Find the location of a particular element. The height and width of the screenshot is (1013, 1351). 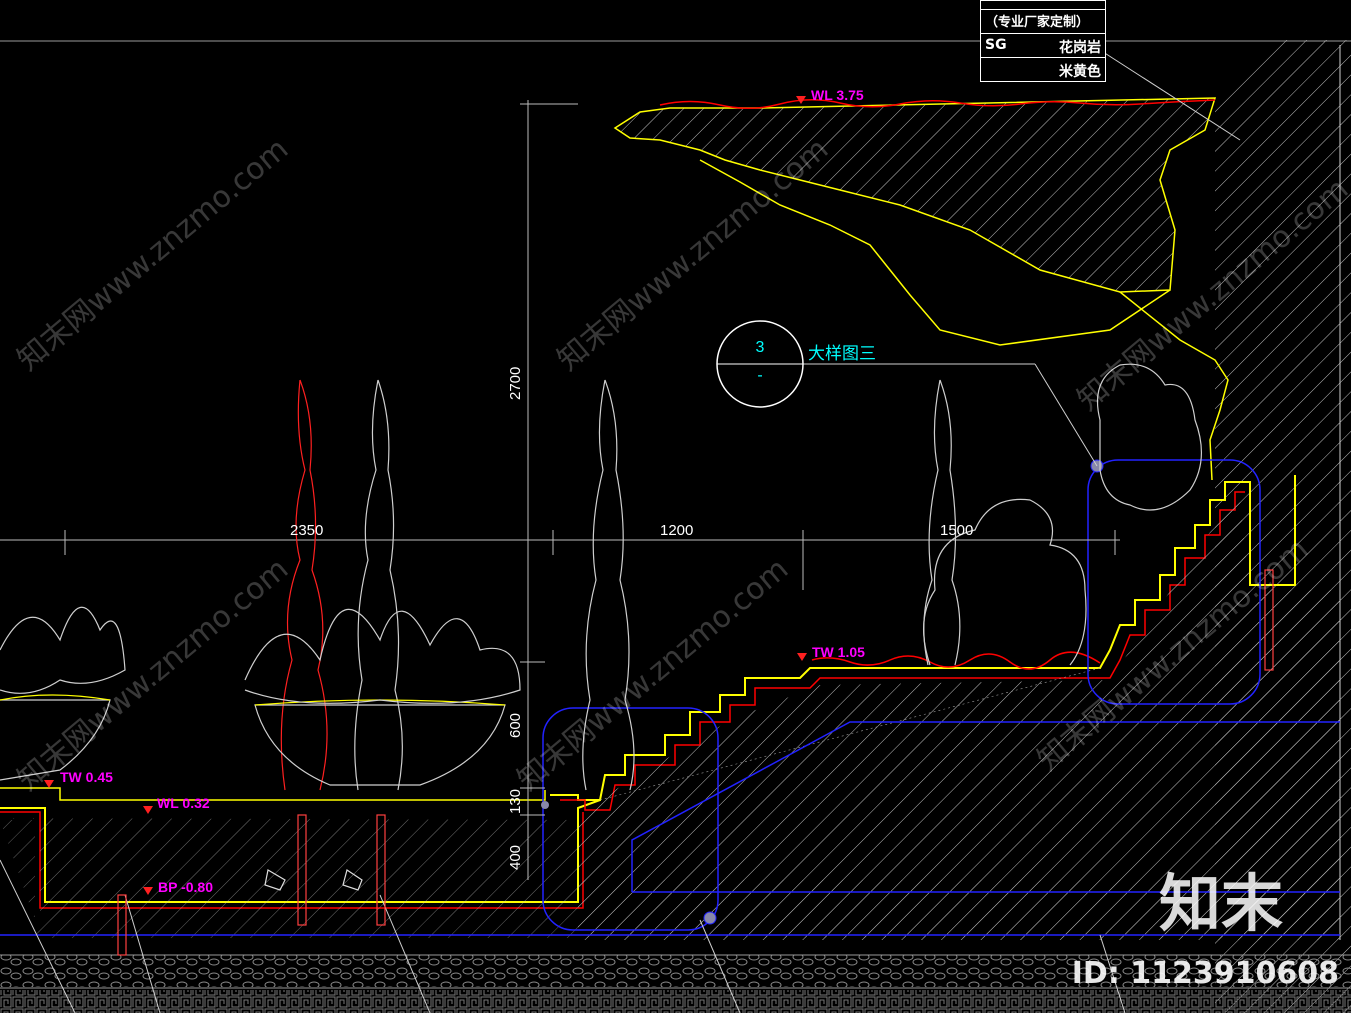

level-wl-pool: WL 0.32 is located at coordinates (183, 803).